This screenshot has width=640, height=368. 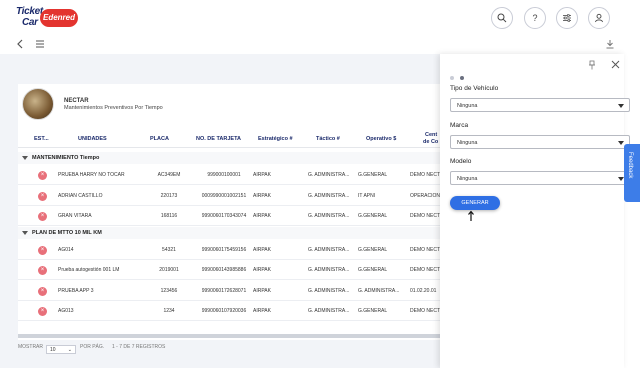 I want to click on help-icon: ?, so click(x=535, y=18).